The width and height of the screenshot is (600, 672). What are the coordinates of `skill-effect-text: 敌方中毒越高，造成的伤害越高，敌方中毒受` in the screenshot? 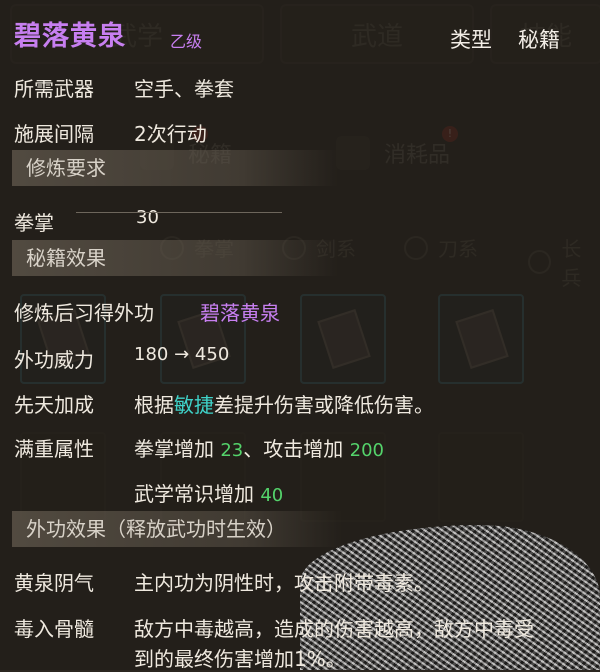 It's located at (334, 629).